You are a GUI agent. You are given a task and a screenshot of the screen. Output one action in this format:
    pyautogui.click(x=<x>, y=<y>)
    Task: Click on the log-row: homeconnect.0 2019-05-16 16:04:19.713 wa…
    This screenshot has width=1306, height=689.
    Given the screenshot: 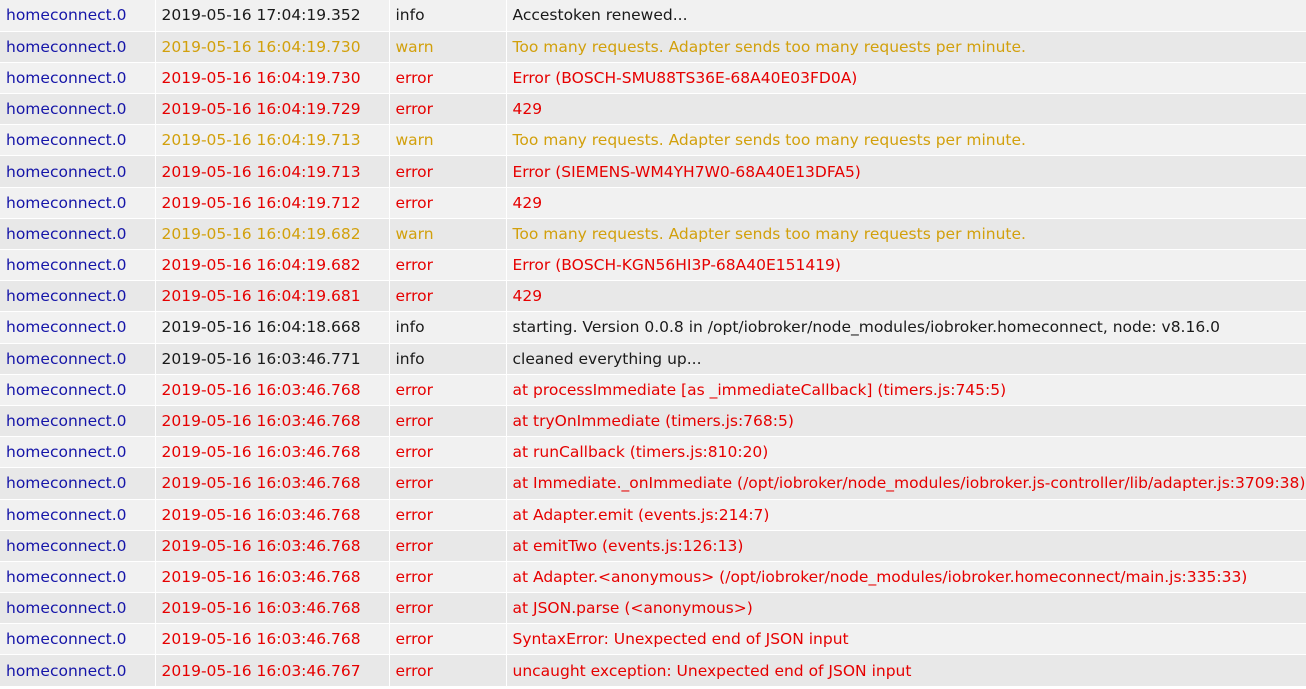 What is the action you would take?
    pyautogui.click(x=653, y=140)
    